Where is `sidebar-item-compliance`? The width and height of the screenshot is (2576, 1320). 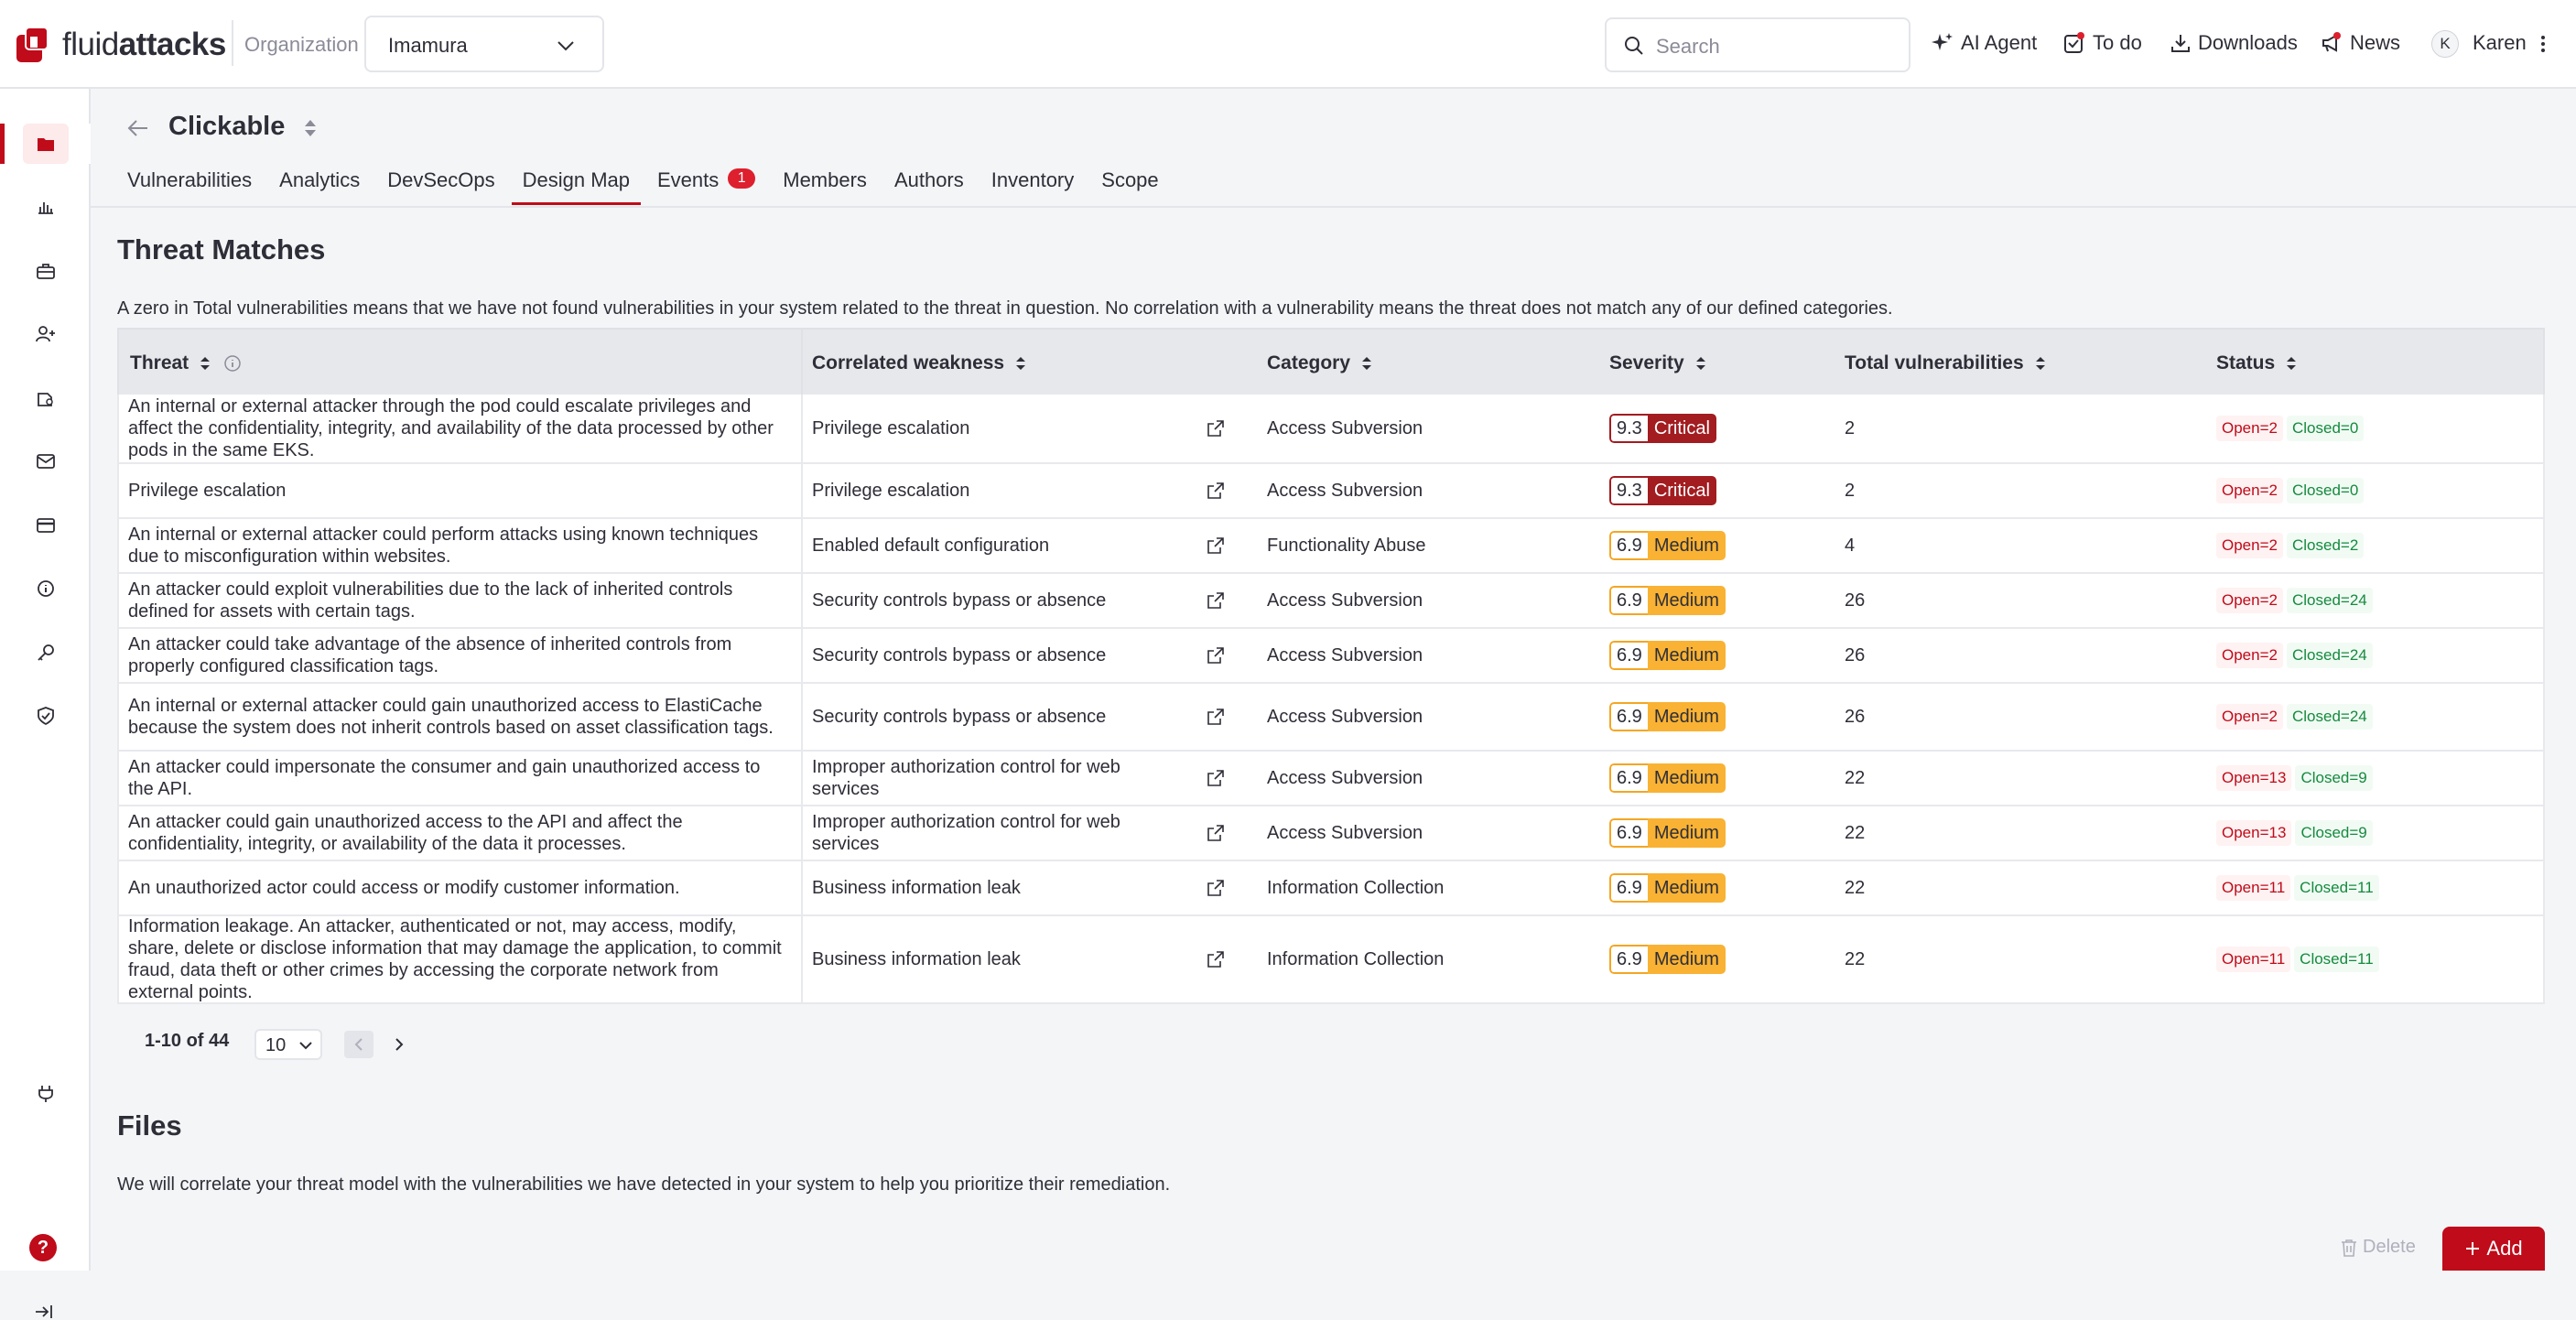 sidebar-item-compliance is located at coordinates (46, 716).